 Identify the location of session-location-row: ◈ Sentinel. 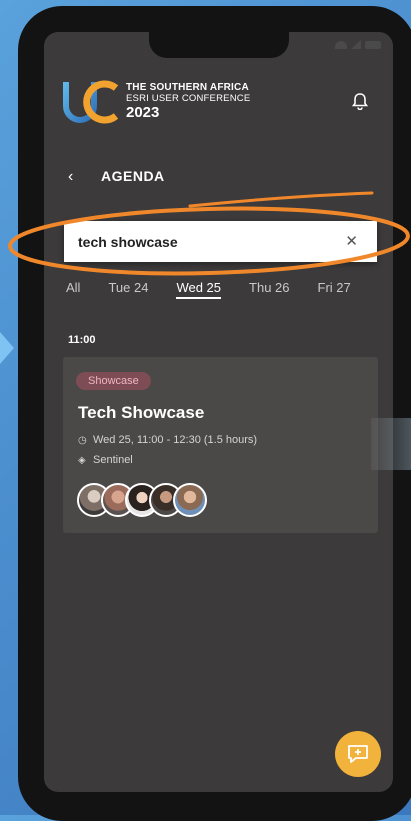
(105, 460).